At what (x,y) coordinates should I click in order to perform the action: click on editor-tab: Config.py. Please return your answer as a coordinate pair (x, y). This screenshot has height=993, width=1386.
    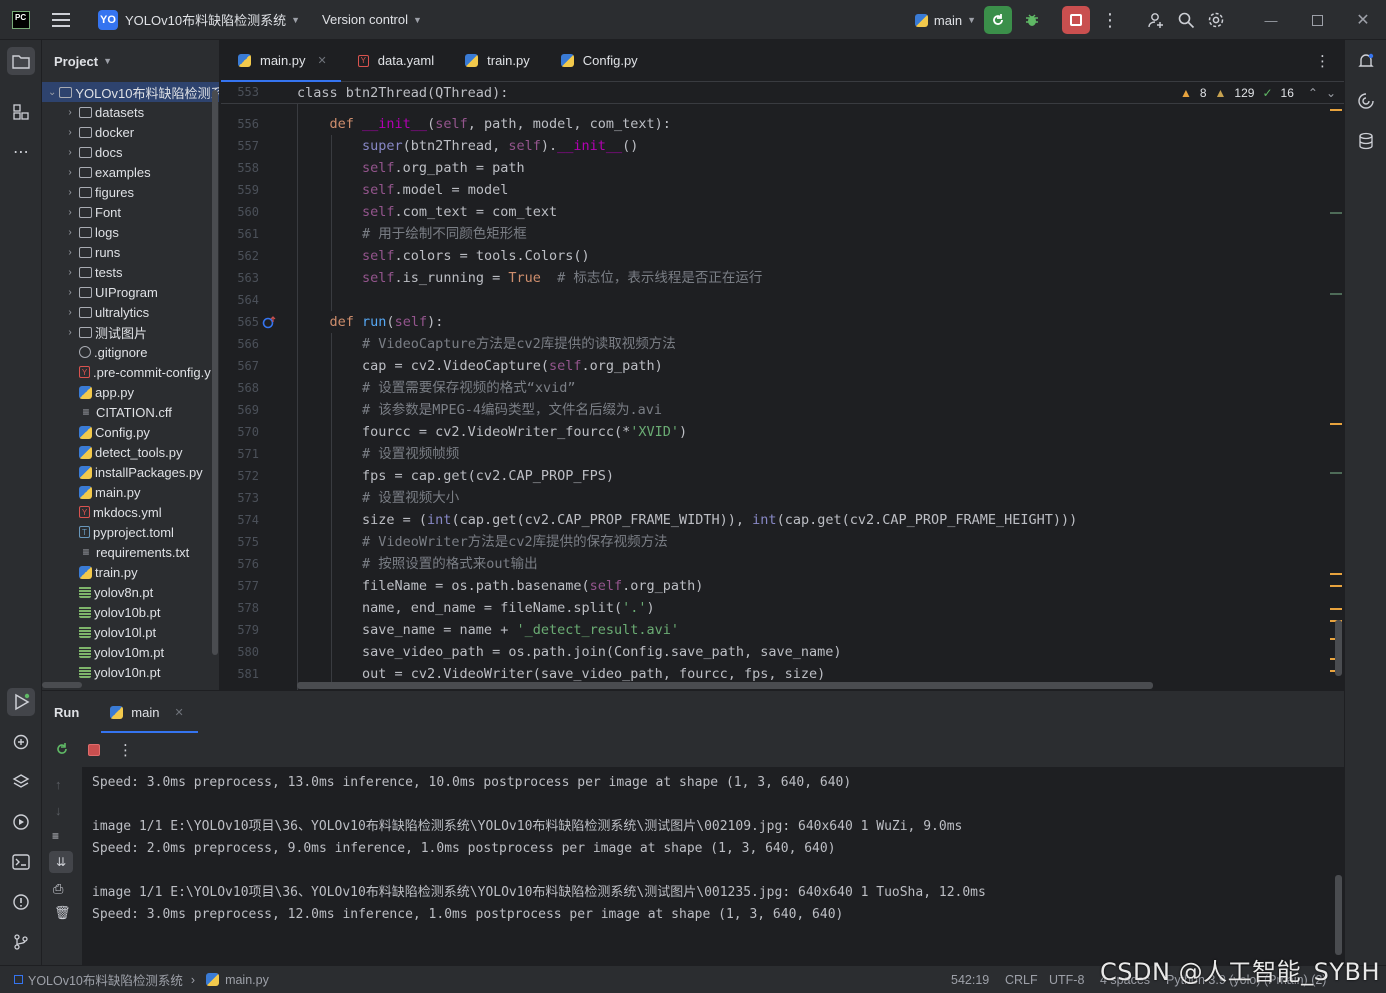
    Looking at the image, I should click on (598, 60).